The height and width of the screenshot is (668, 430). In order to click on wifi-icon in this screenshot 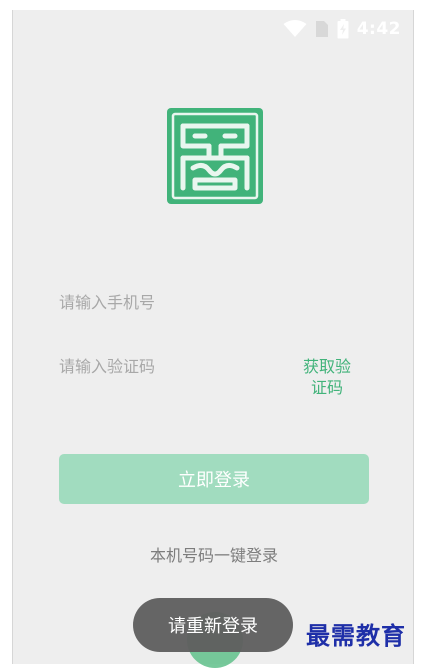, I will do `click(295, 28)`.